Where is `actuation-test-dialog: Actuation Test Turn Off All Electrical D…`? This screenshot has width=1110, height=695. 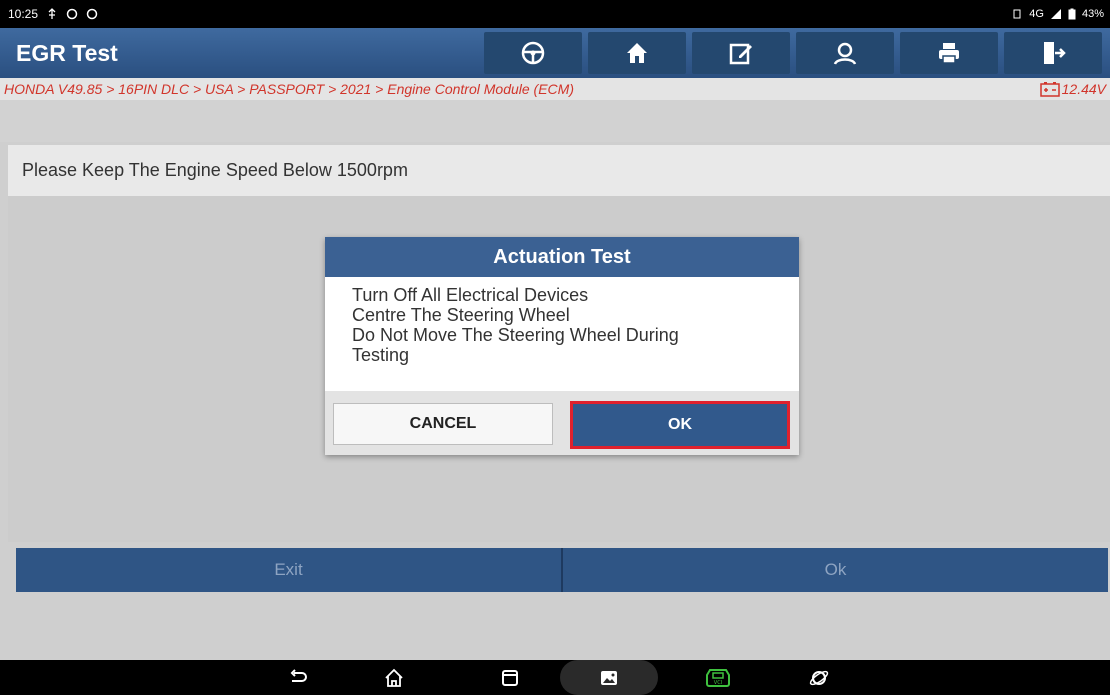 actuation-test-dialog: Actuation Test Turn Off All Electrical D… is located at coordinates (562, 346).